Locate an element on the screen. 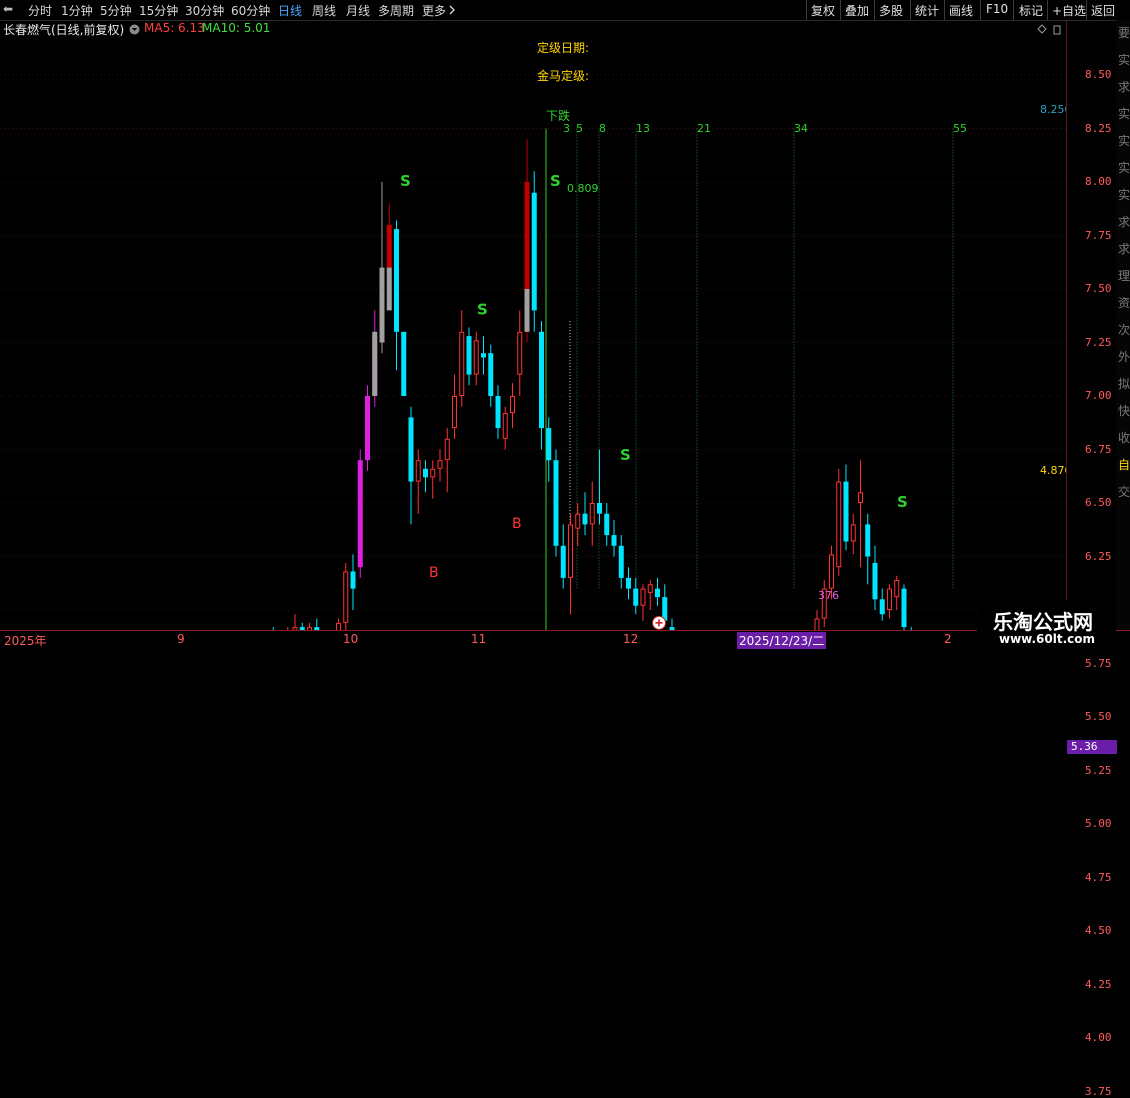 The width and height of the screenshot is (1130, 1098). stock-title: 长春燃气(日线,前复权) is located at coordinates (64, 30).